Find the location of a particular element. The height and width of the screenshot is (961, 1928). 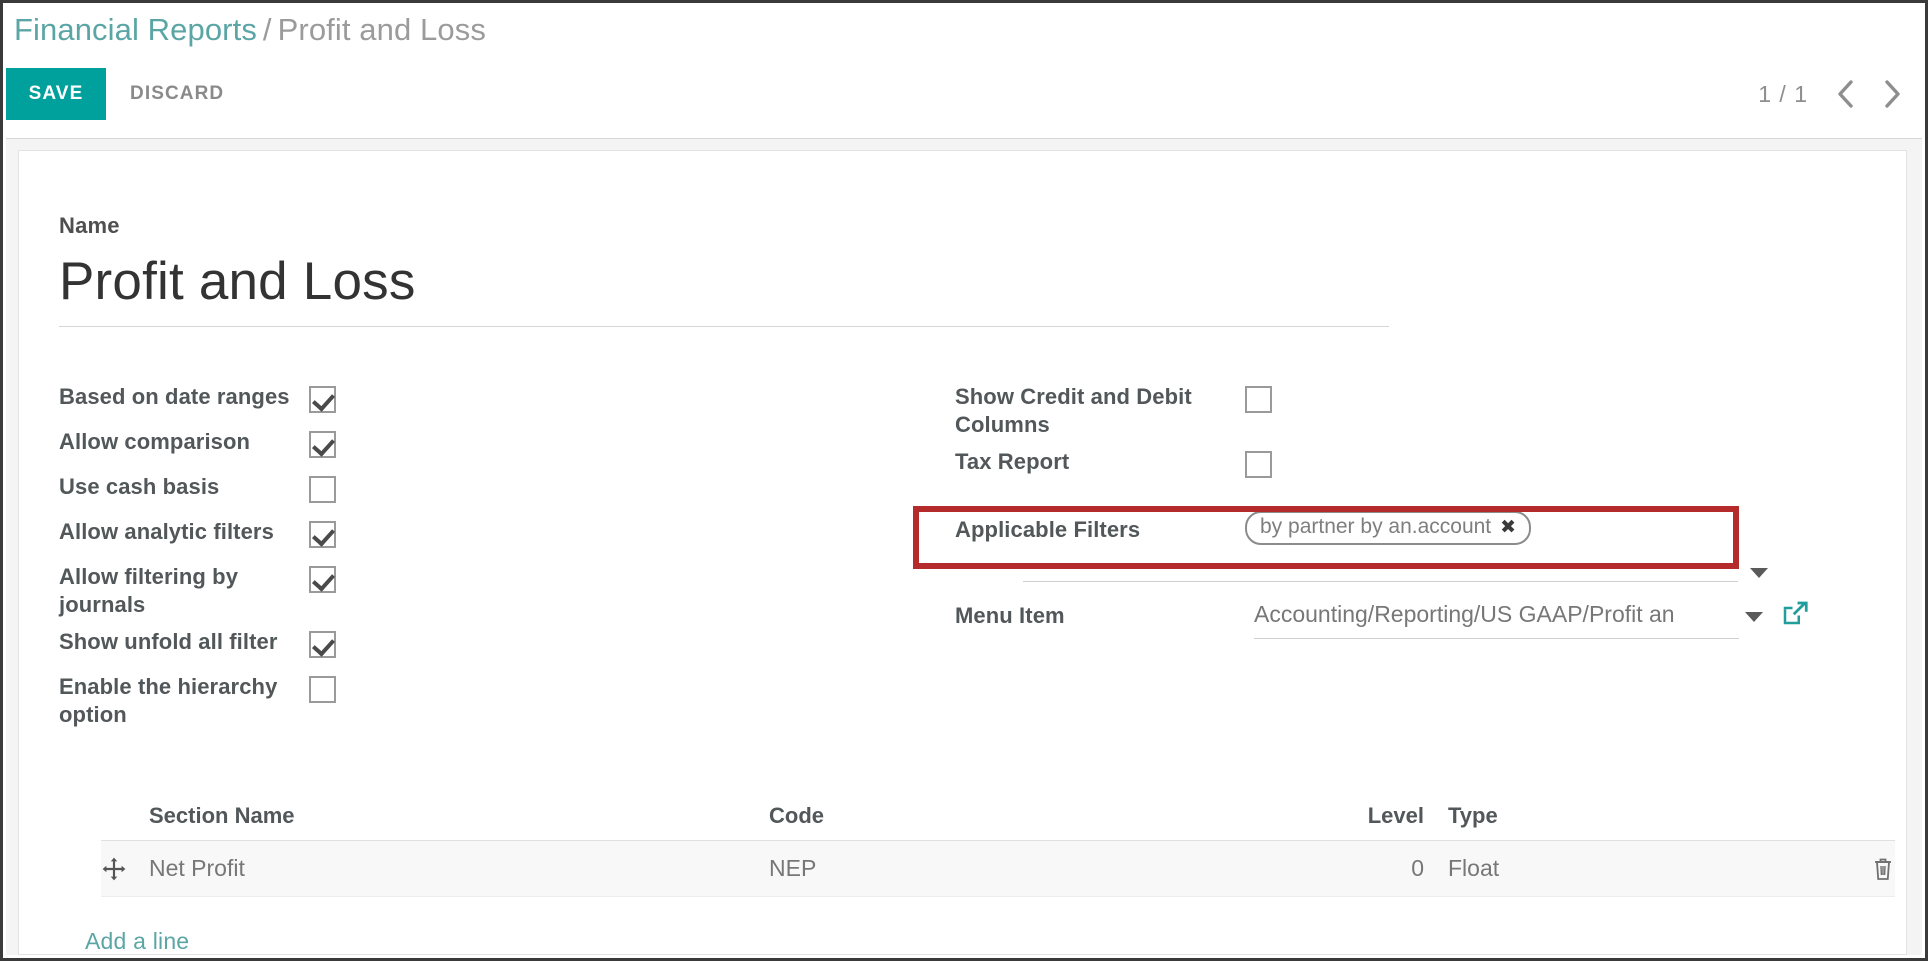

table-row: Net Profit NEP 0 Float is located at coordinates (998, 869).